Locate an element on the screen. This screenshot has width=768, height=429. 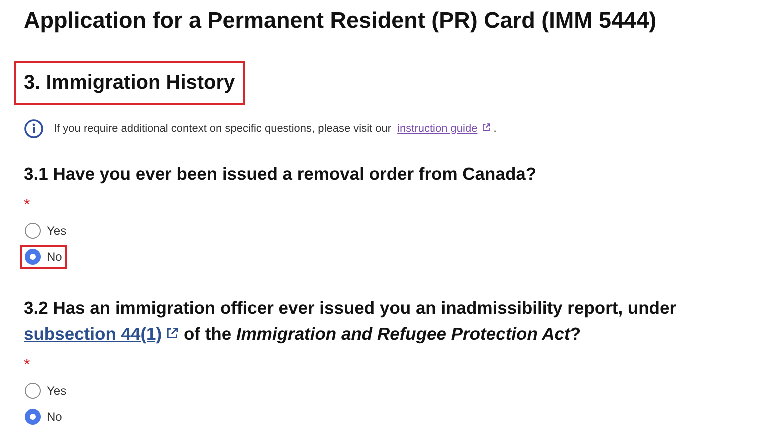
info-icon is located at coordinates (34, 129).